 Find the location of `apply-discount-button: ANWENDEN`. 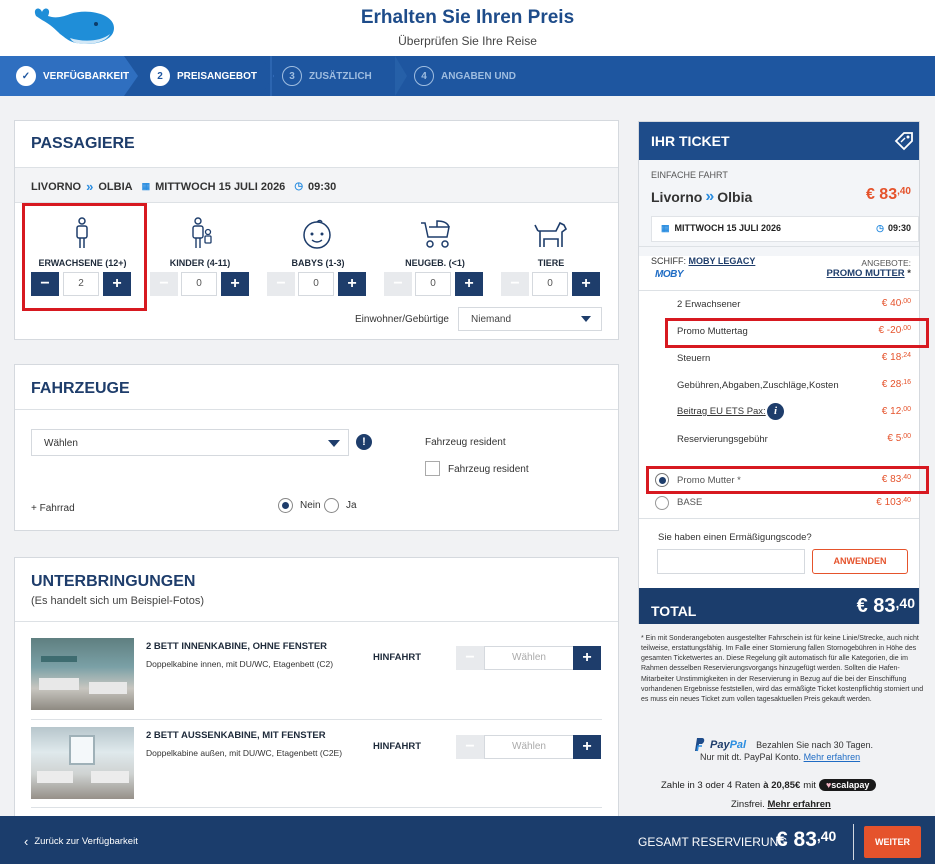

apply-discount-button: ANWENDEN is located at coordinates (860, 561).